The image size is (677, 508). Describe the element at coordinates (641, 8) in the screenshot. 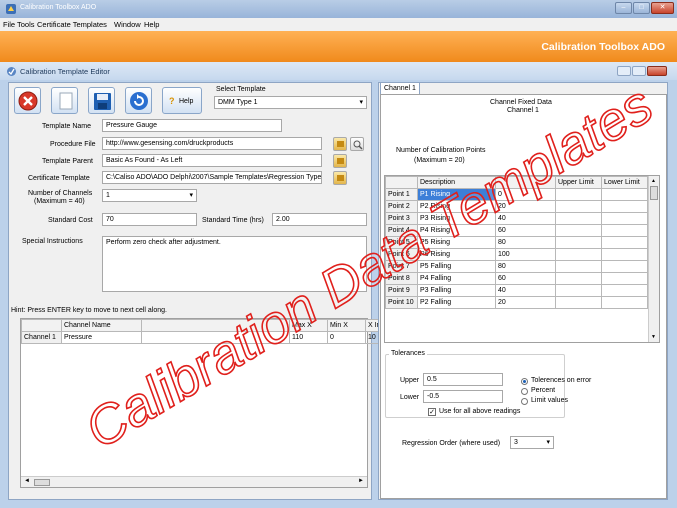

I see `maximize-button: □` at that location.